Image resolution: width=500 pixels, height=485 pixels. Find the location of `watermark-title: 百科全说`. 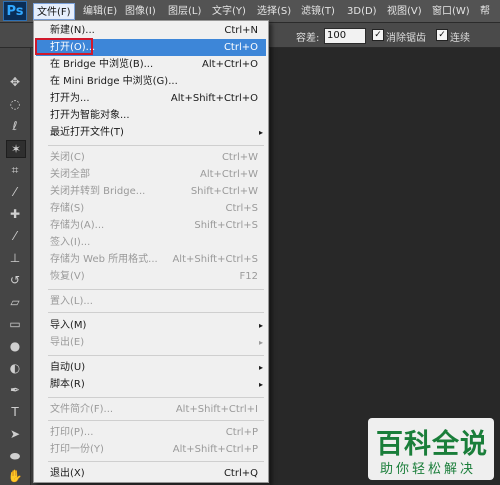

watermark-title: 百科全说 is located at coordinates (432, 444).